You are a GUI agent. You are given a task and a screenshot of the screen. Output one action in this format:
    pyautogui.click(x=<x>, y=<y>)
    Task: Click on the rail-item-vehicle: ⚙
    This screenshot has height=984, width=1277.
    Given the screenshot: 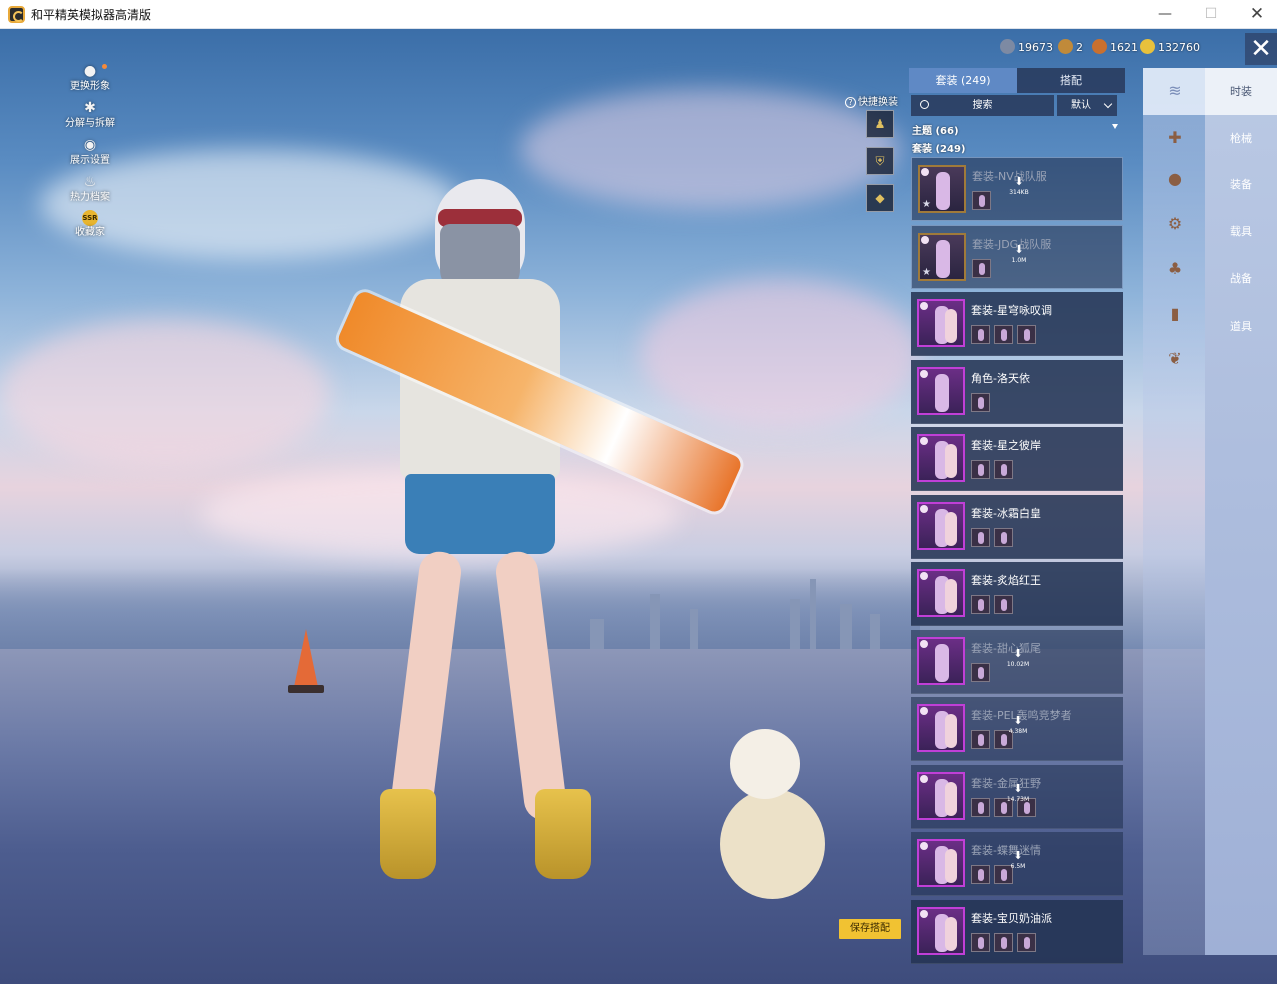 What is the action you would take?
    pyautogui.click(x=1174, y=224)
    